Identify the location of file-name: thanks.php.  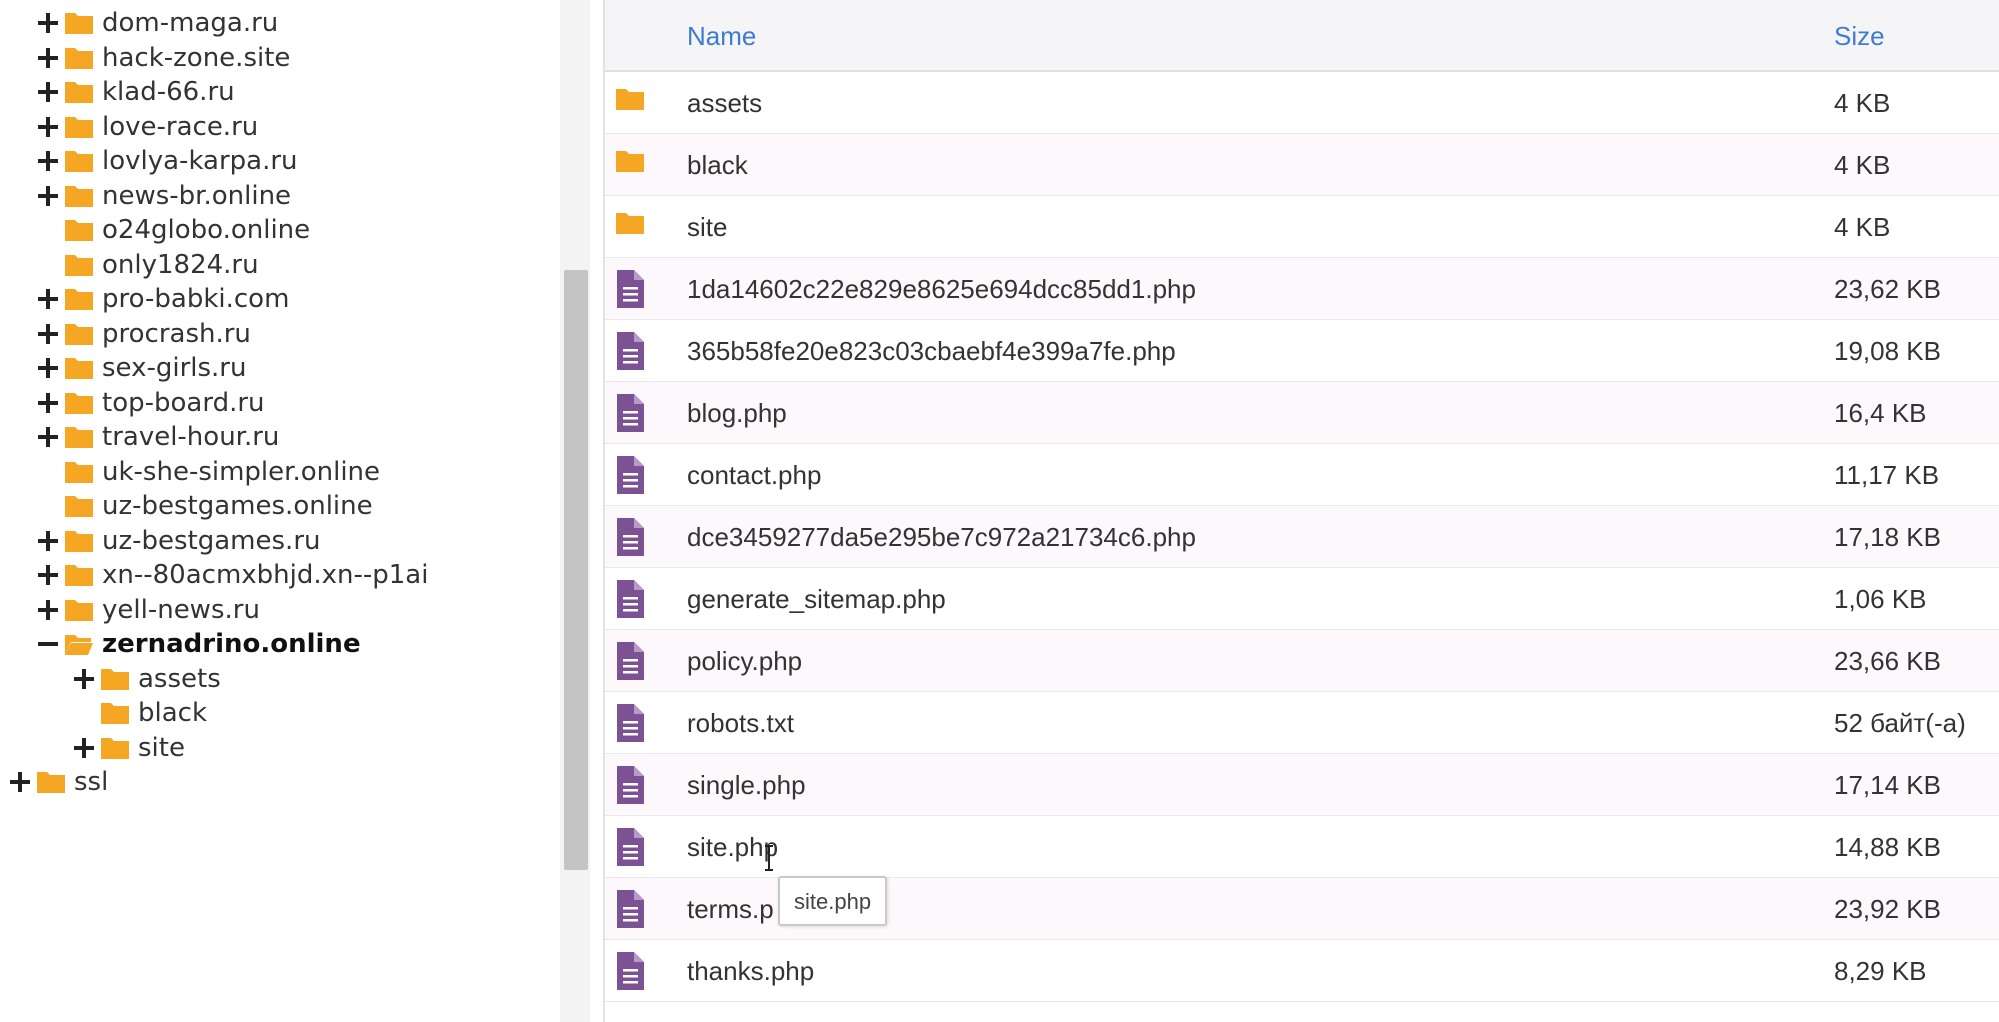
(750, 971).